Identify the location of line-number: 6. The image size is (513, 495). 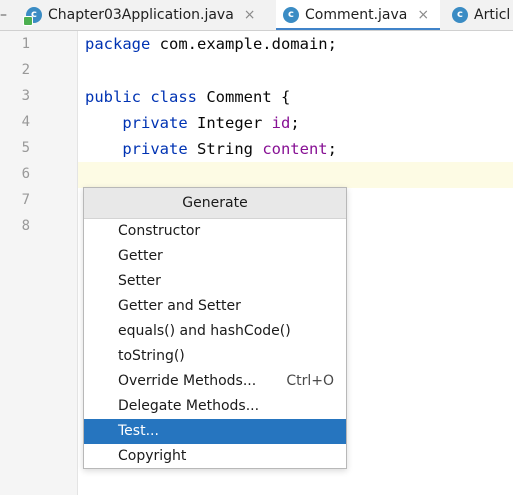
(25, 174).